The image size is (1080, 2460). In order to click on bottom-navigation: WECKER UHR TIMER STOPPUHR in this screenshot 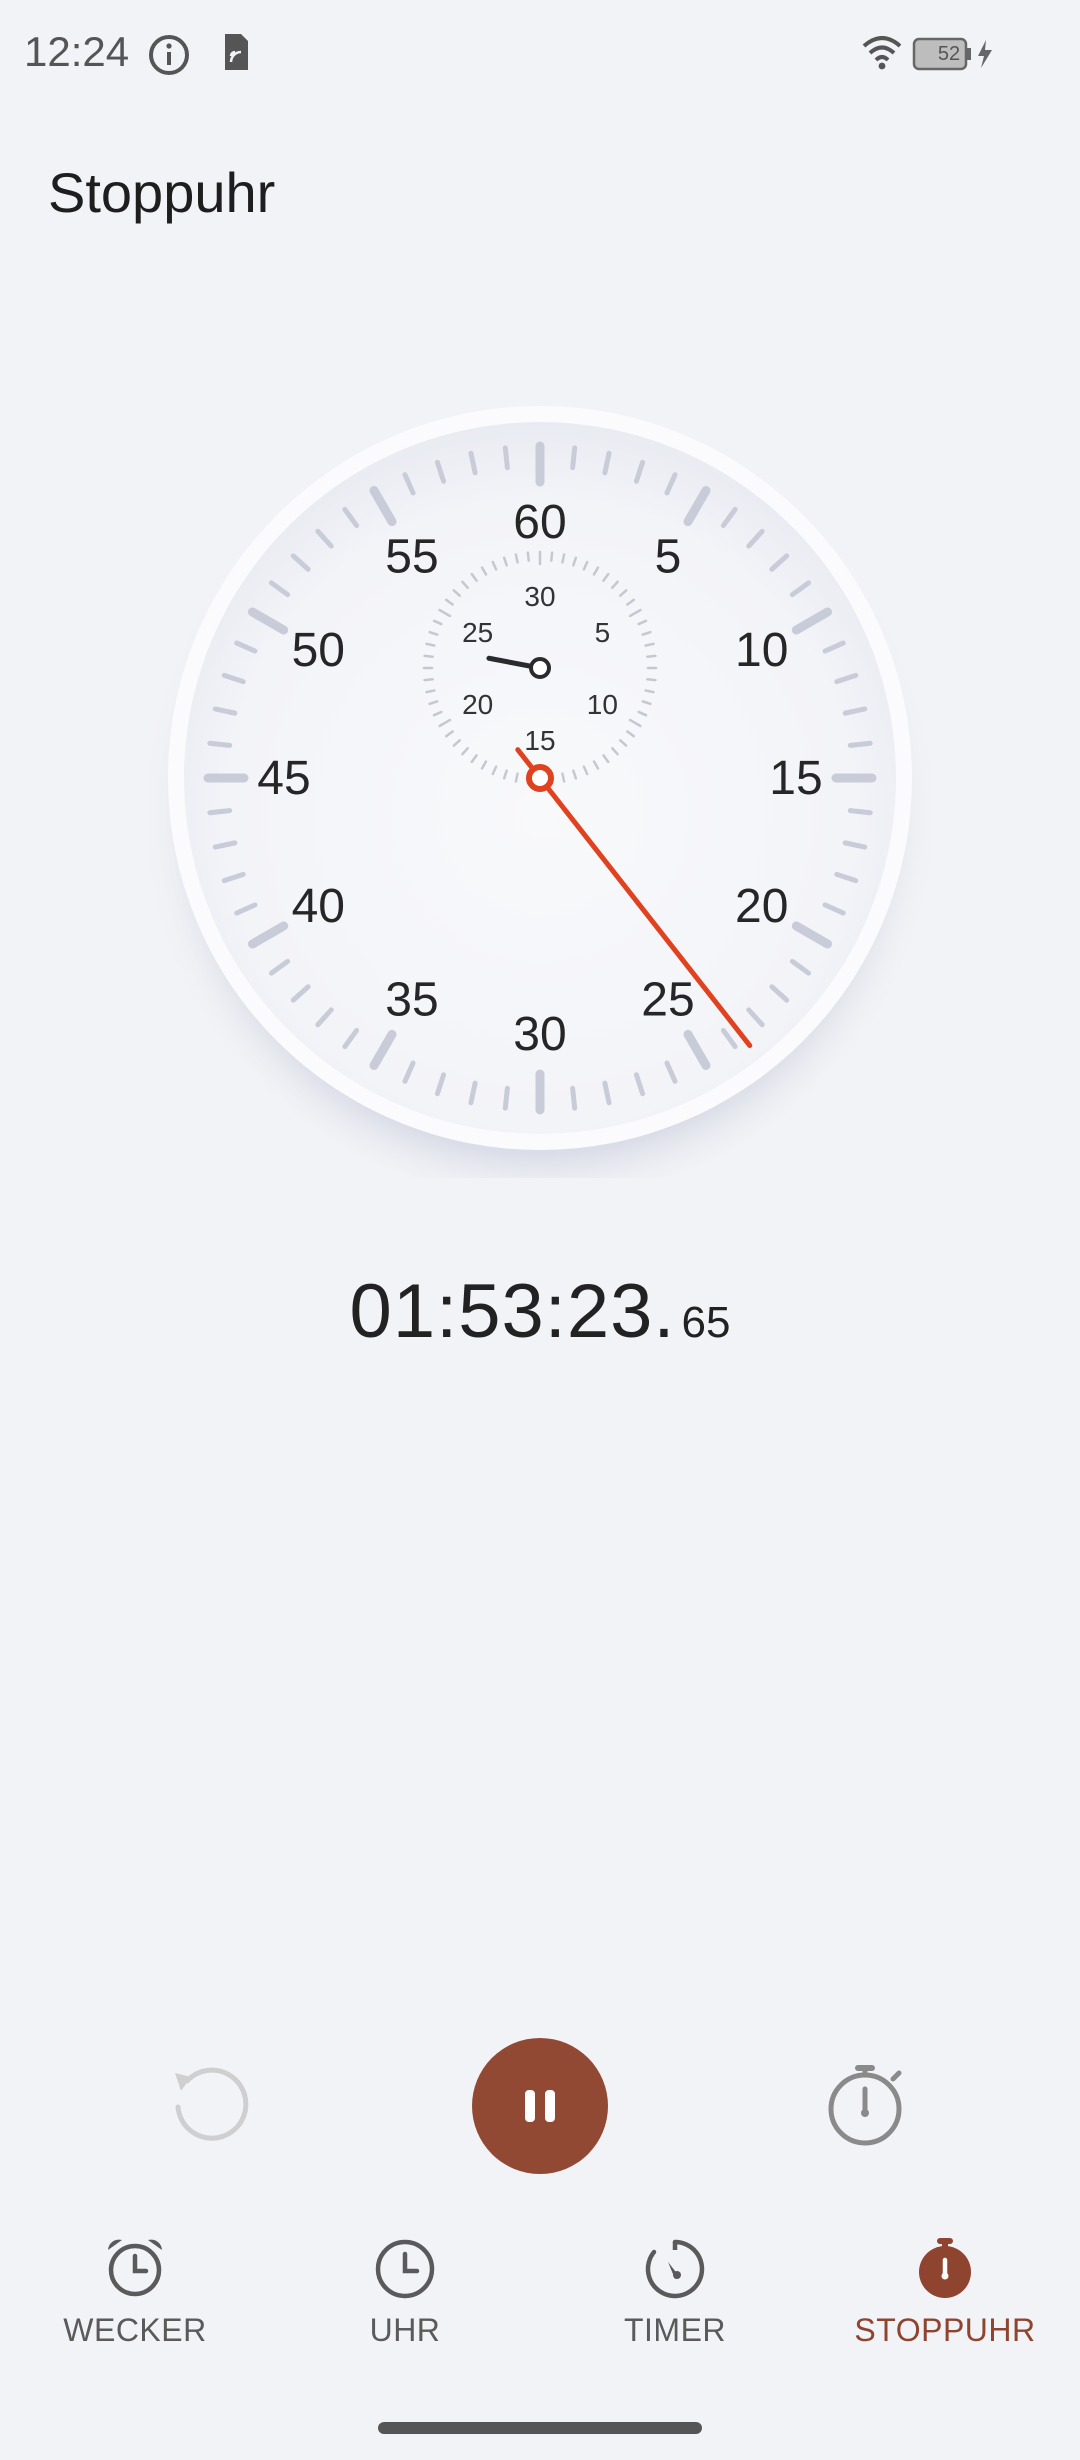, I will do `click(540, 2300)`.